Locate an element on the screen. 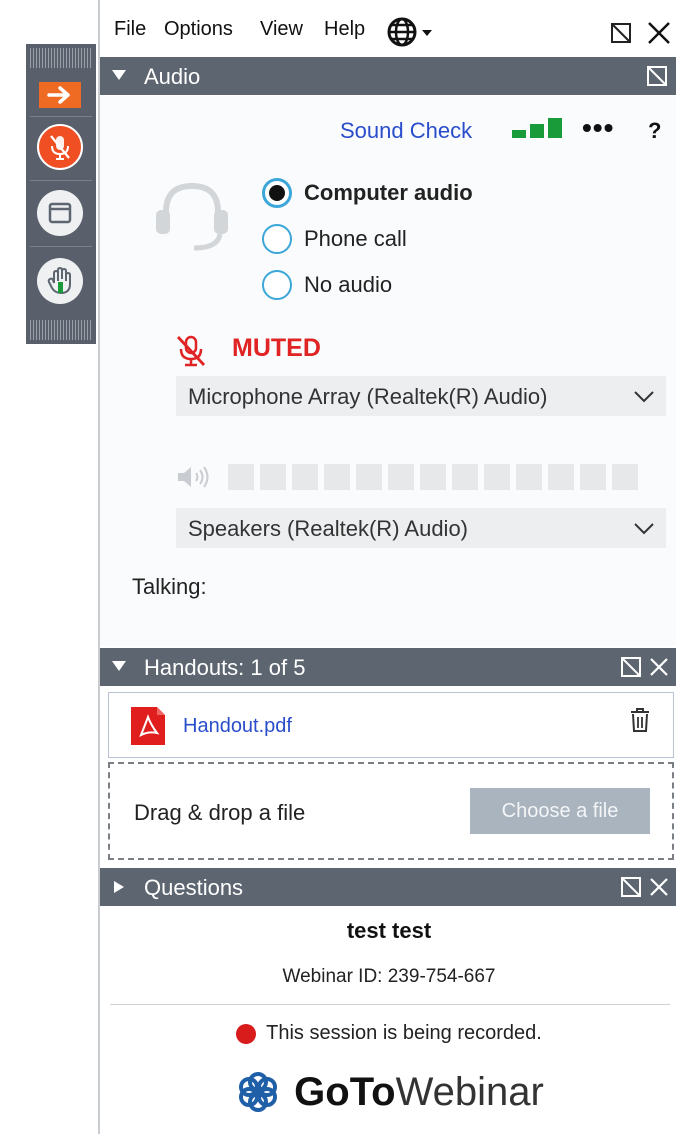 The width and height of the screenshot is (676, 1134). recording-notice: This session is being recorded. is located at coordinates (388, 1033).